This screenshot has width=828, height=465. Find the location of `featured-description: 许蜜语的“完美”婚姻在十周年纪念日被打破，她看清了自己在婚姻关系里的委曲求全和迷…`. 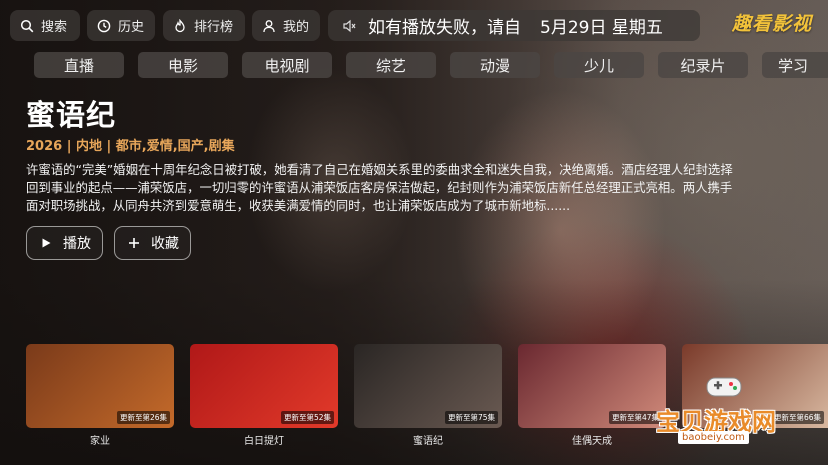

featured-description: 许蜜语的“完美”婚姻在十周年纪念日被打破，她看清了自己在婚姻关系里的委曲求全和迷… is located at coordinates (379, 187).